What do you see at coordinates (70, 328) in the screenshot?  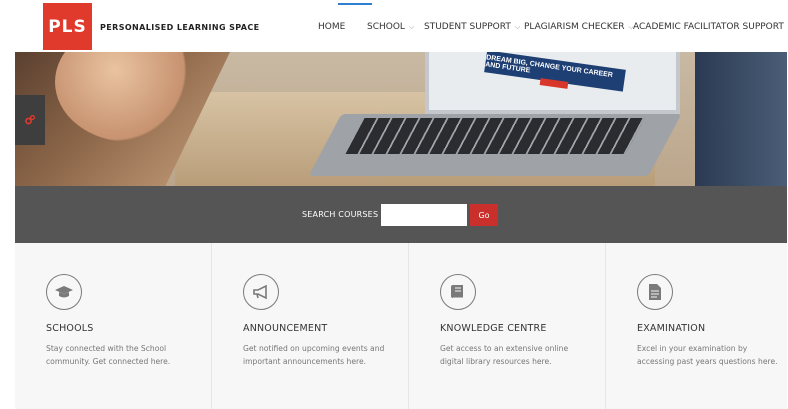 I see `card-title: SCHOOLS` at bounding box center [70, 328].